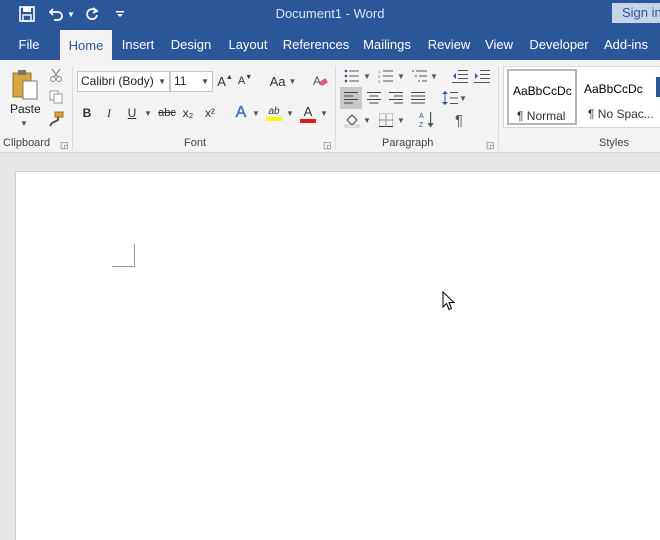 Image resolution: width=660 pixels, height=540 pixels. I want to click on shading-dropdown-icon: ▼, so click(367, 120).